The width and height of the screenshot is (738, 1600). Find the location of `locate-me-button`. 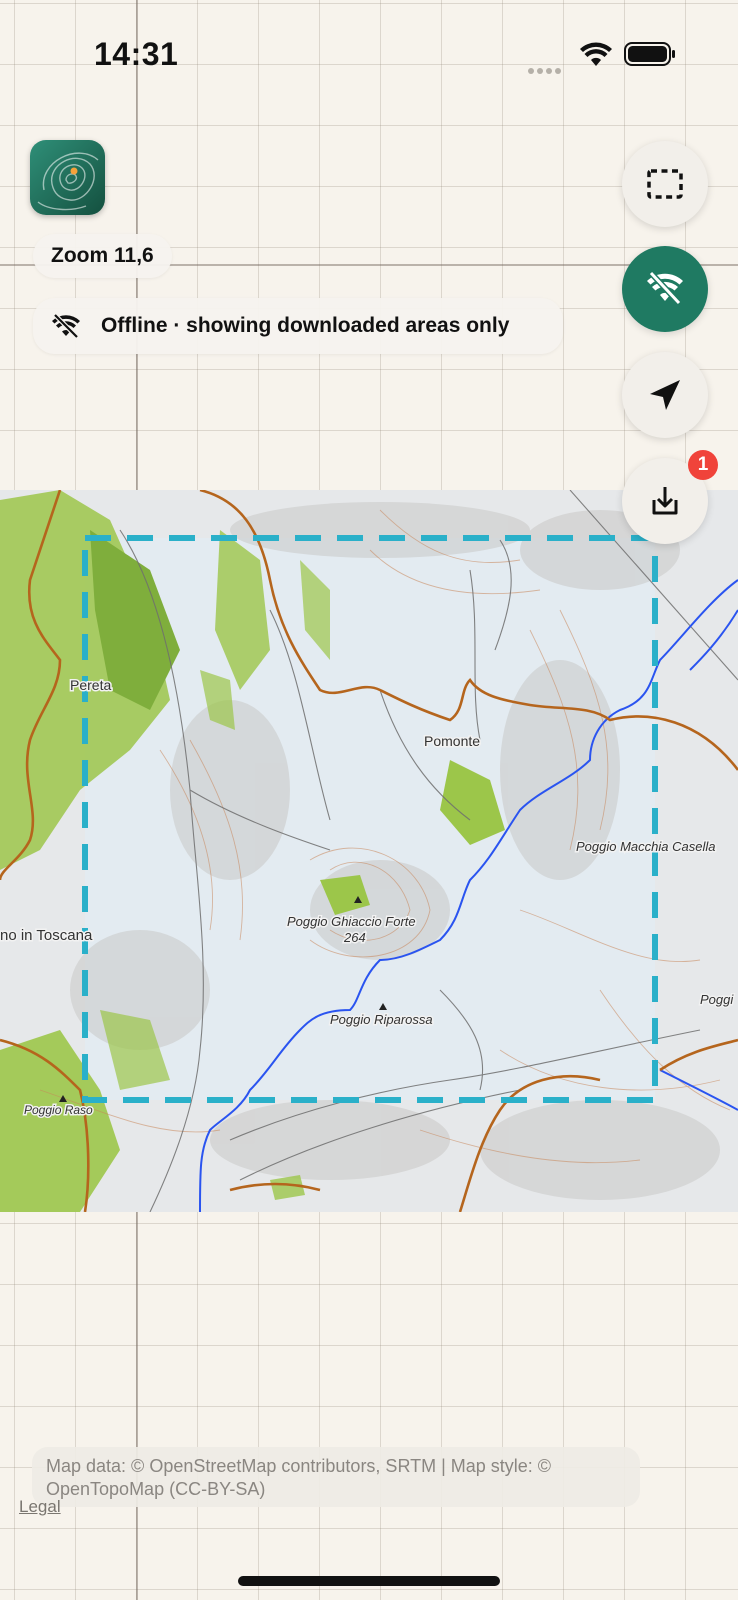

locate-me-button is located at coordinates (665, 395).